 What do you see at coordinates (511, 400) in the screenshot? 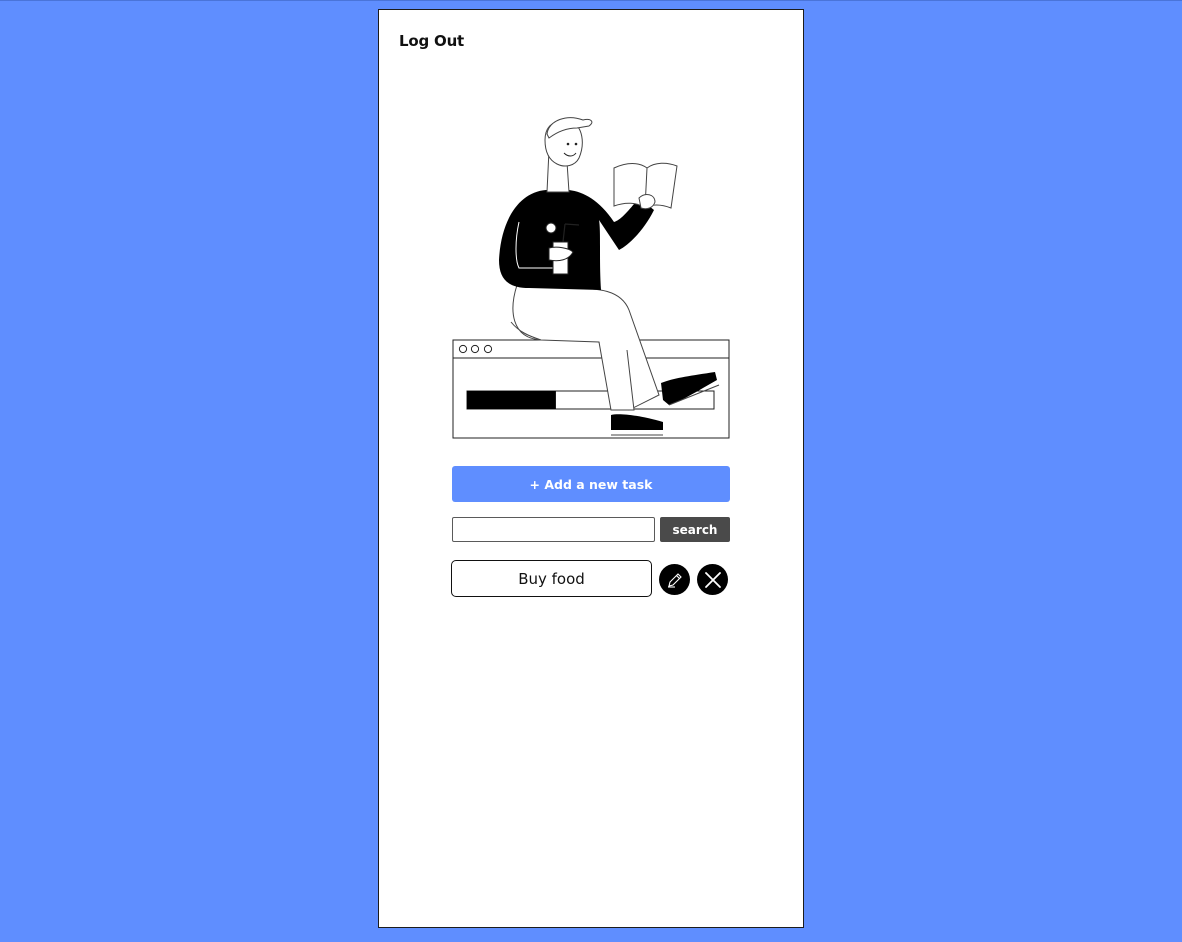
I see `progress-fill` at bounding box center [511, 400].